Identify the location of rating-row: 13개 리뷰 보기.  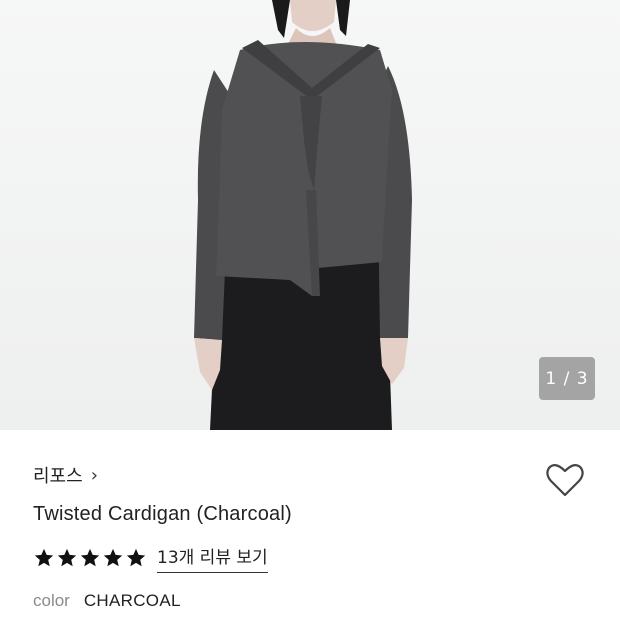
(150, 558).